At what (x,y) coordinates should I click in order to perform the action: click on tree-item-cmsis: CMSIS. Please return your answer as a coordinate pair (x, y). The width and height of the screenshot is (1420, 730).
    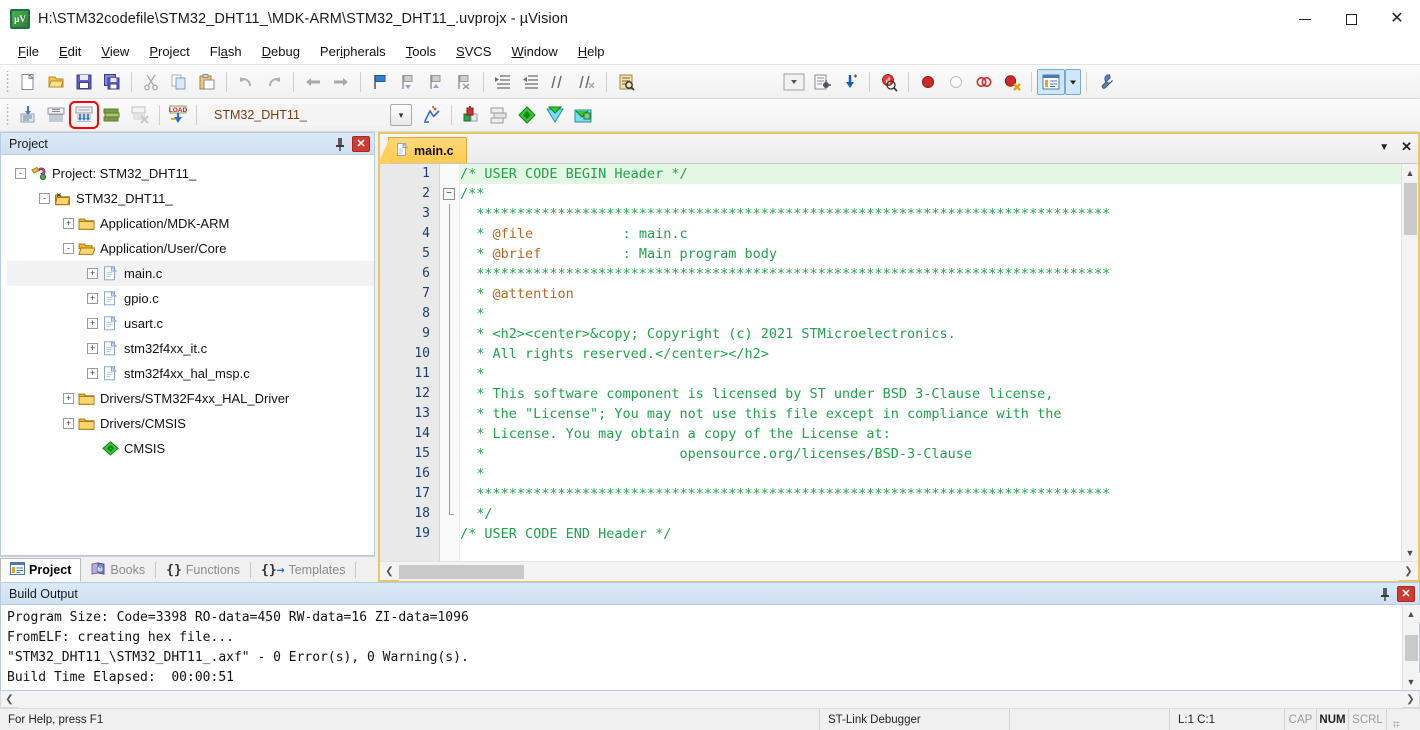
    Looking at the image, I should click on (190, 448).